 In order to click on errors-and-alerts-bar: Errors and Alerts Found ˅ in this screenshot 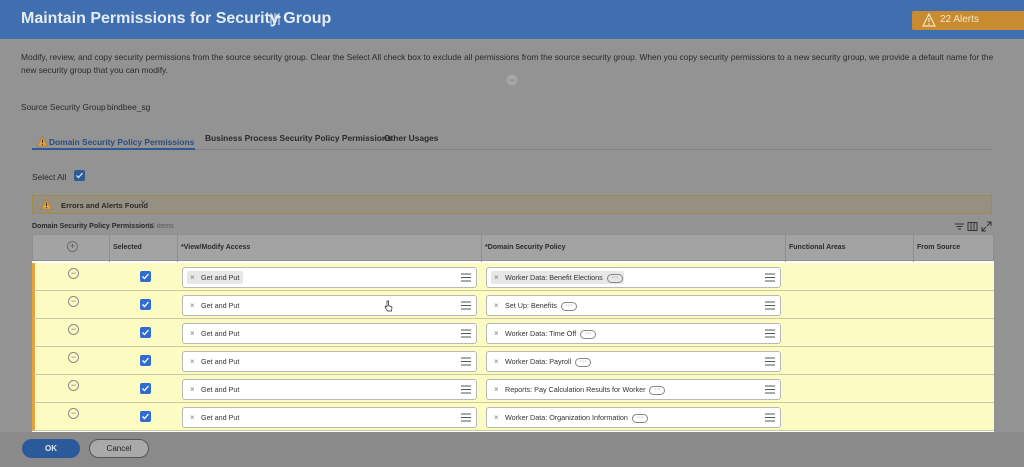, I will do `click(512, 204)`.